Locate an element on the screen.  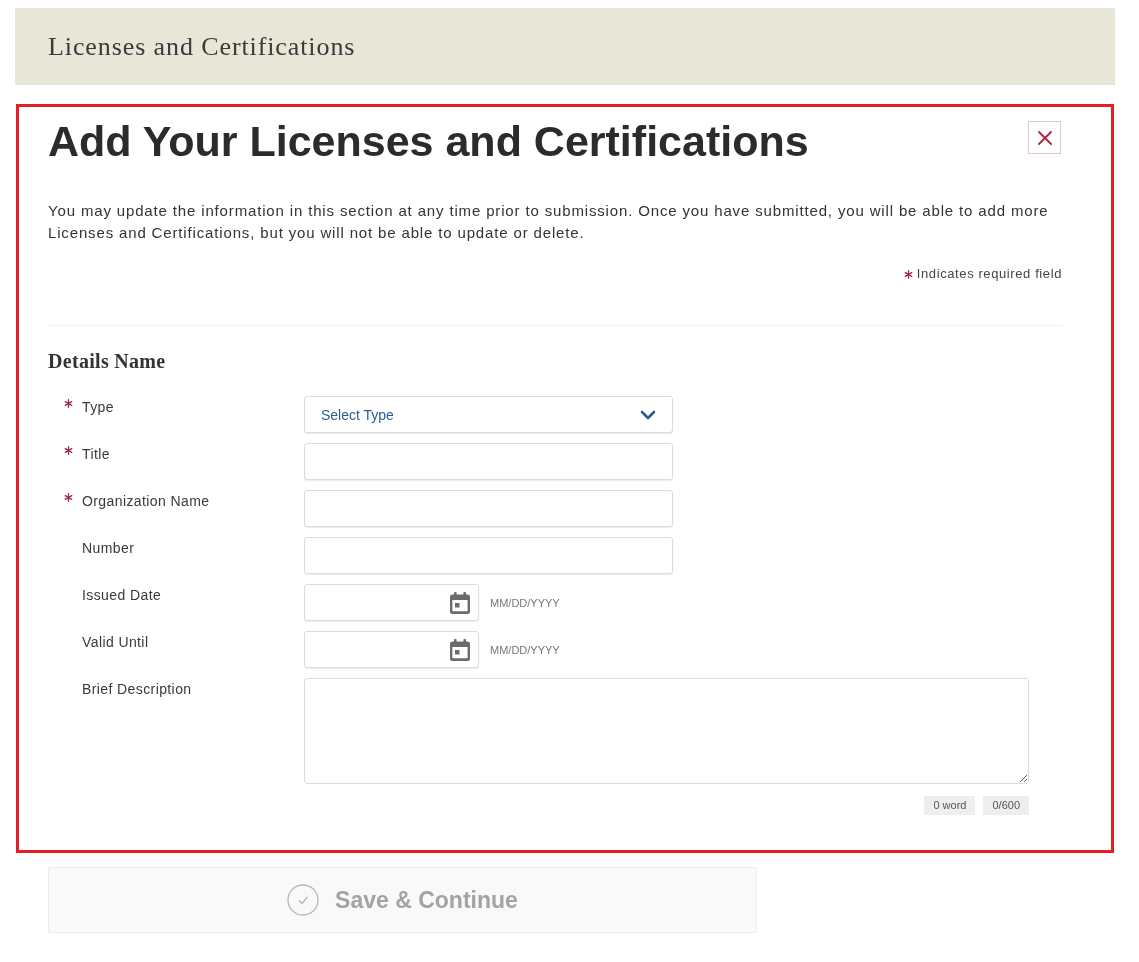
description-text-area is located at coordinates (666, 731).